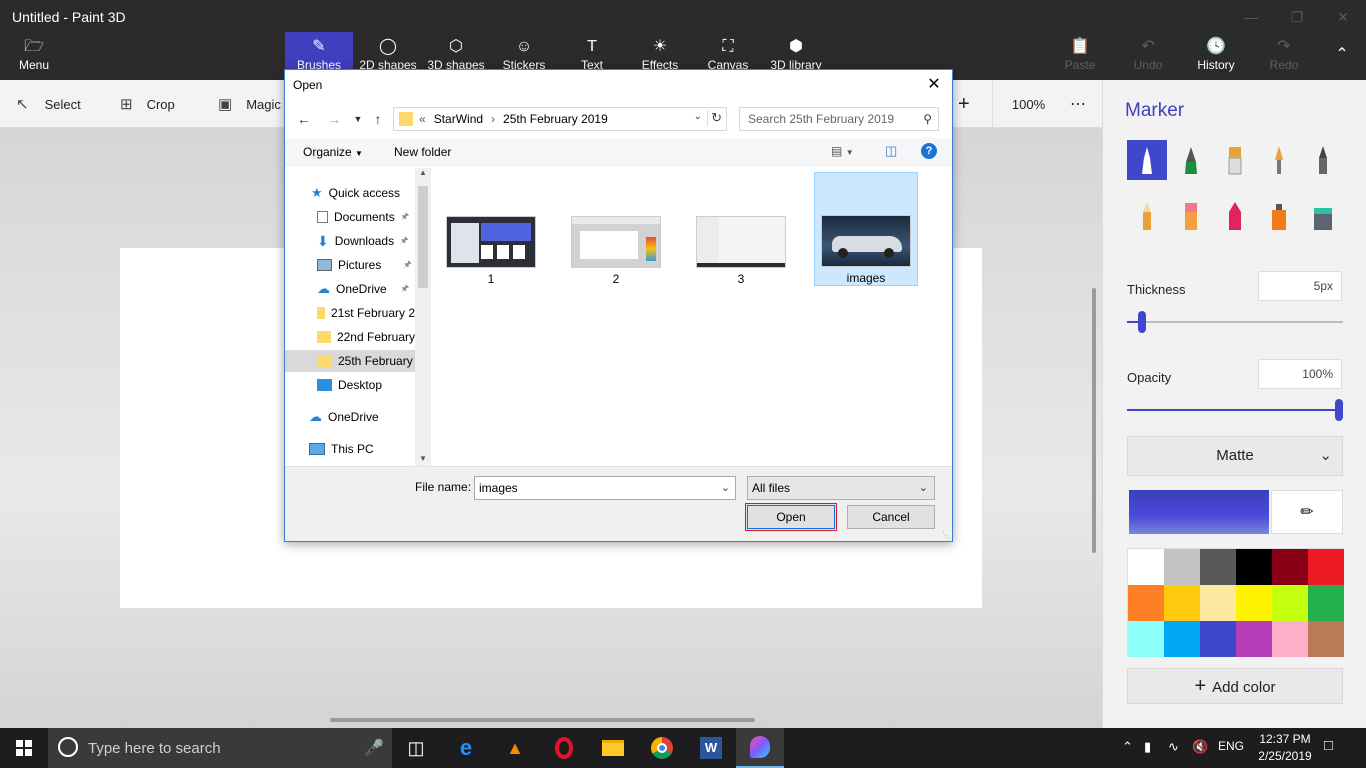 The height and width of the screenshot is (768, 1366). I want to click on more-options-button: ⋯, so click(1078, 104).